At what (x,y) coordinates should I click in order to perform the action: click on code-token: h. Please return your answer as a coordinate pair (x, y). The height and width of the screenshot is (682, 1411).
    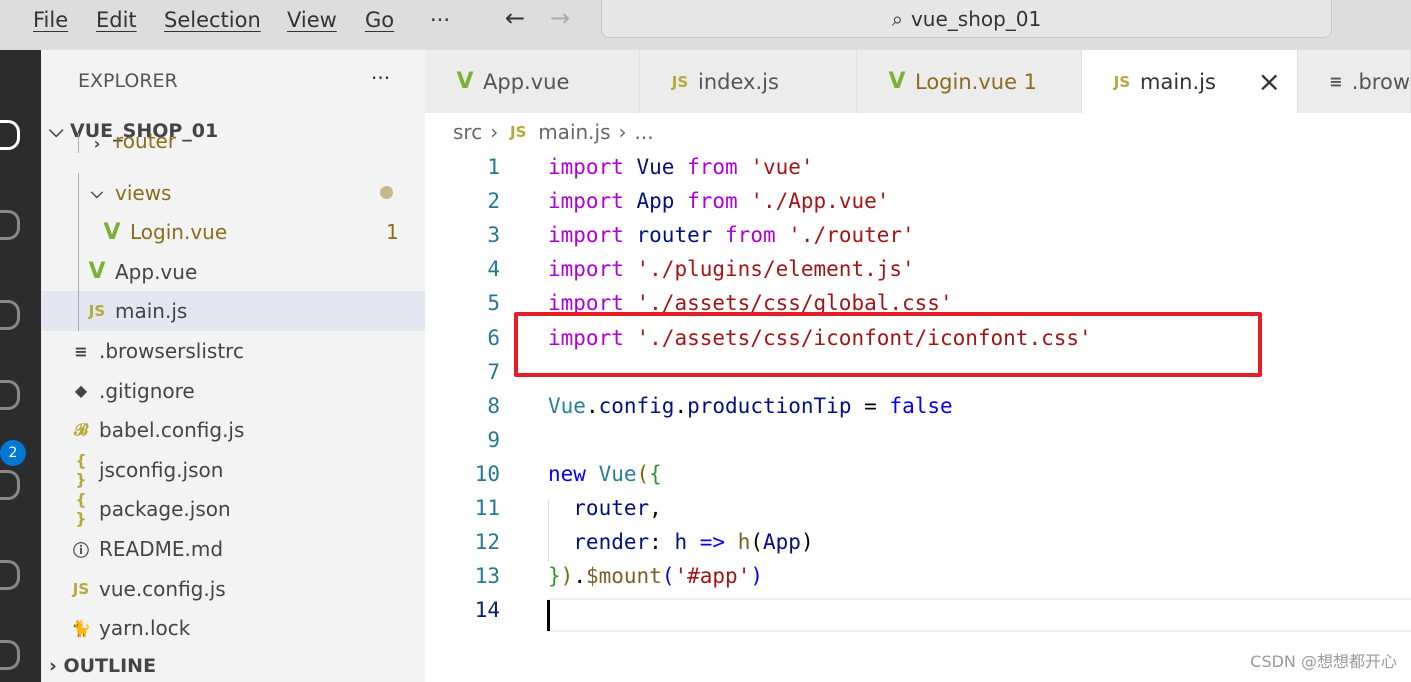
    Looking at the image, I should click on (744, 542).